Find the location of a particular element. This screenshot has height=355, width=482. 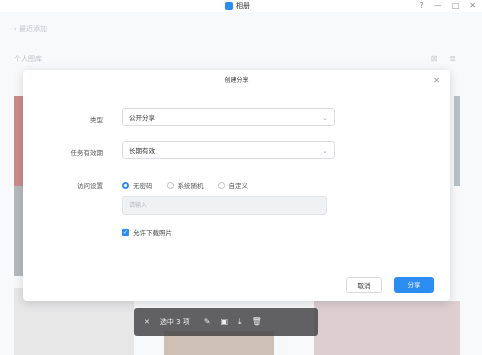

selection-count: 选中 3 项 is located at coordinates (174, 322).